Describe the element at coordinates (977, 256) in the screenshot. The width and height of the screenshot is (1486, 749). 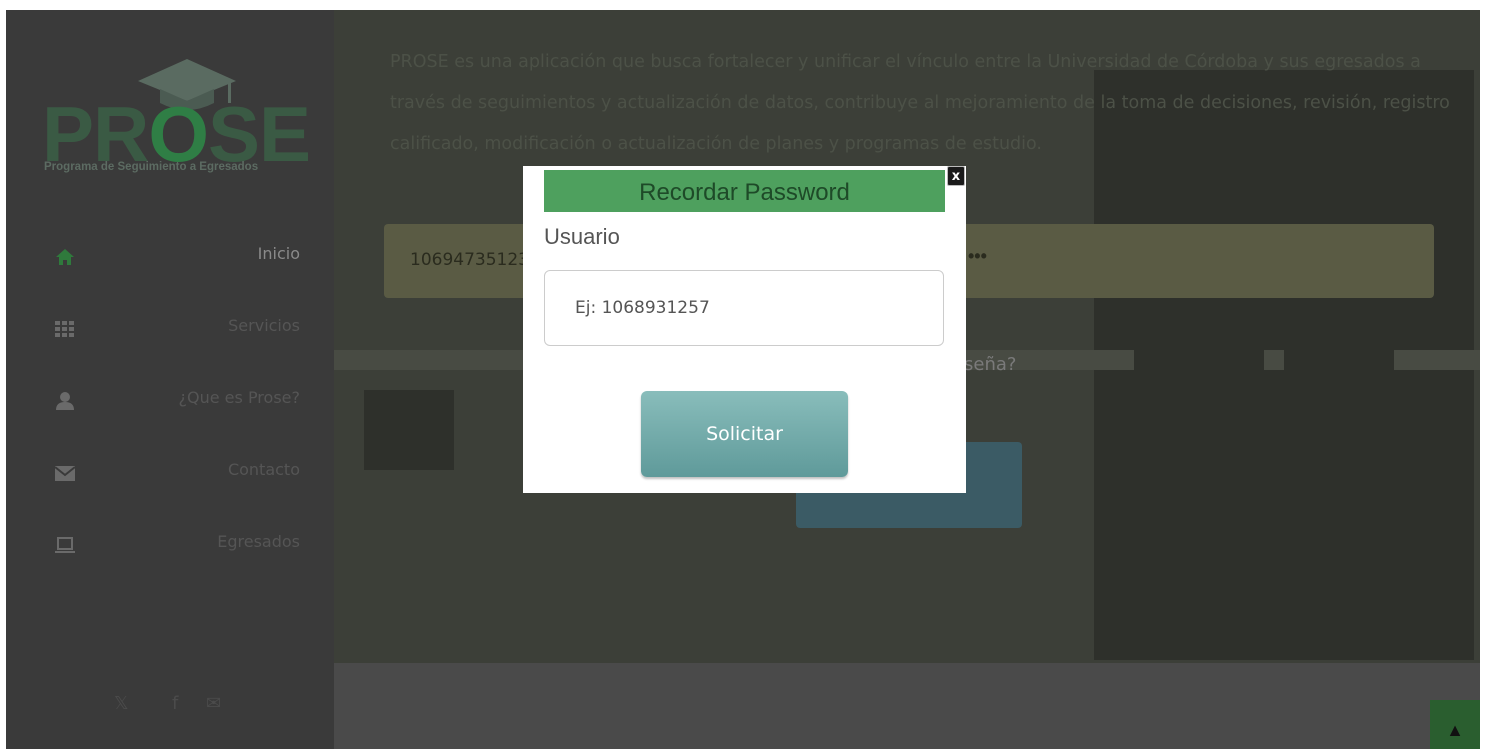
I see `password-field: •••` at that location.